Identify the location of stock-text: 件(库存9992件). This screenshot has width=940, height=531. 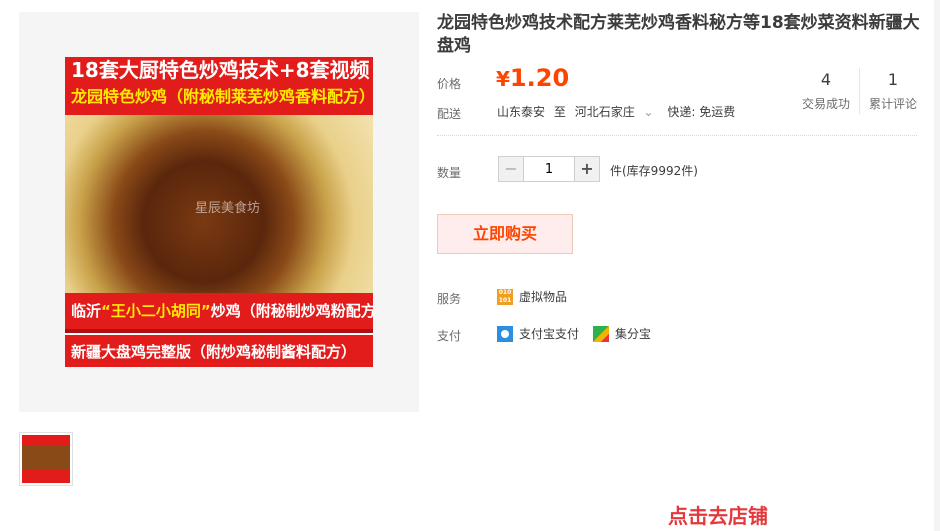
(654, 171).